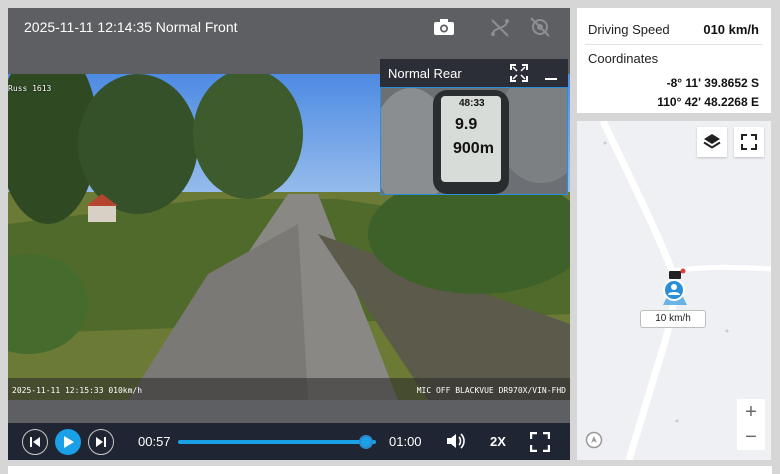  I want to click on zoom-in-button: +, so click(751, 412).